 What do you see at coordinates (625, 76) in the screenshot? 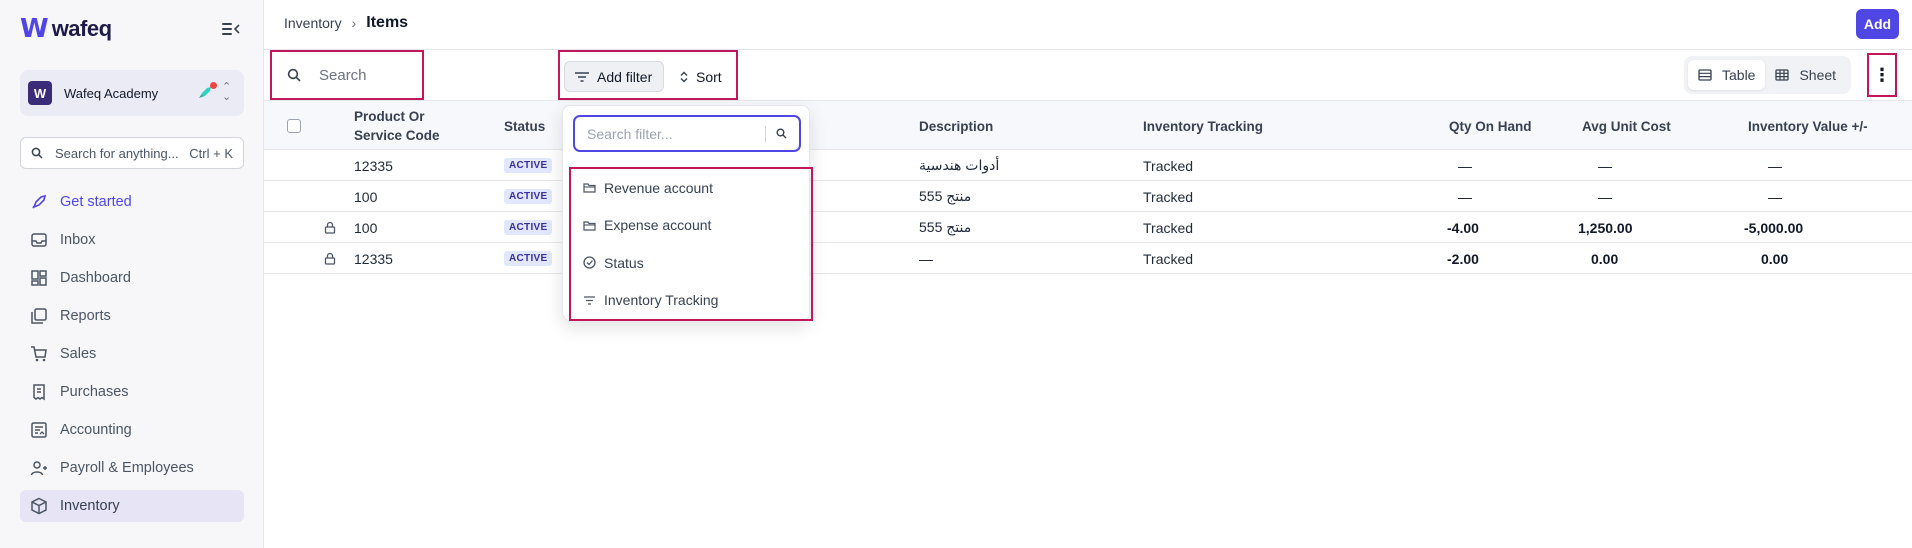
I see `add-filter-label: Add filter` at bounding box center [625, 76].